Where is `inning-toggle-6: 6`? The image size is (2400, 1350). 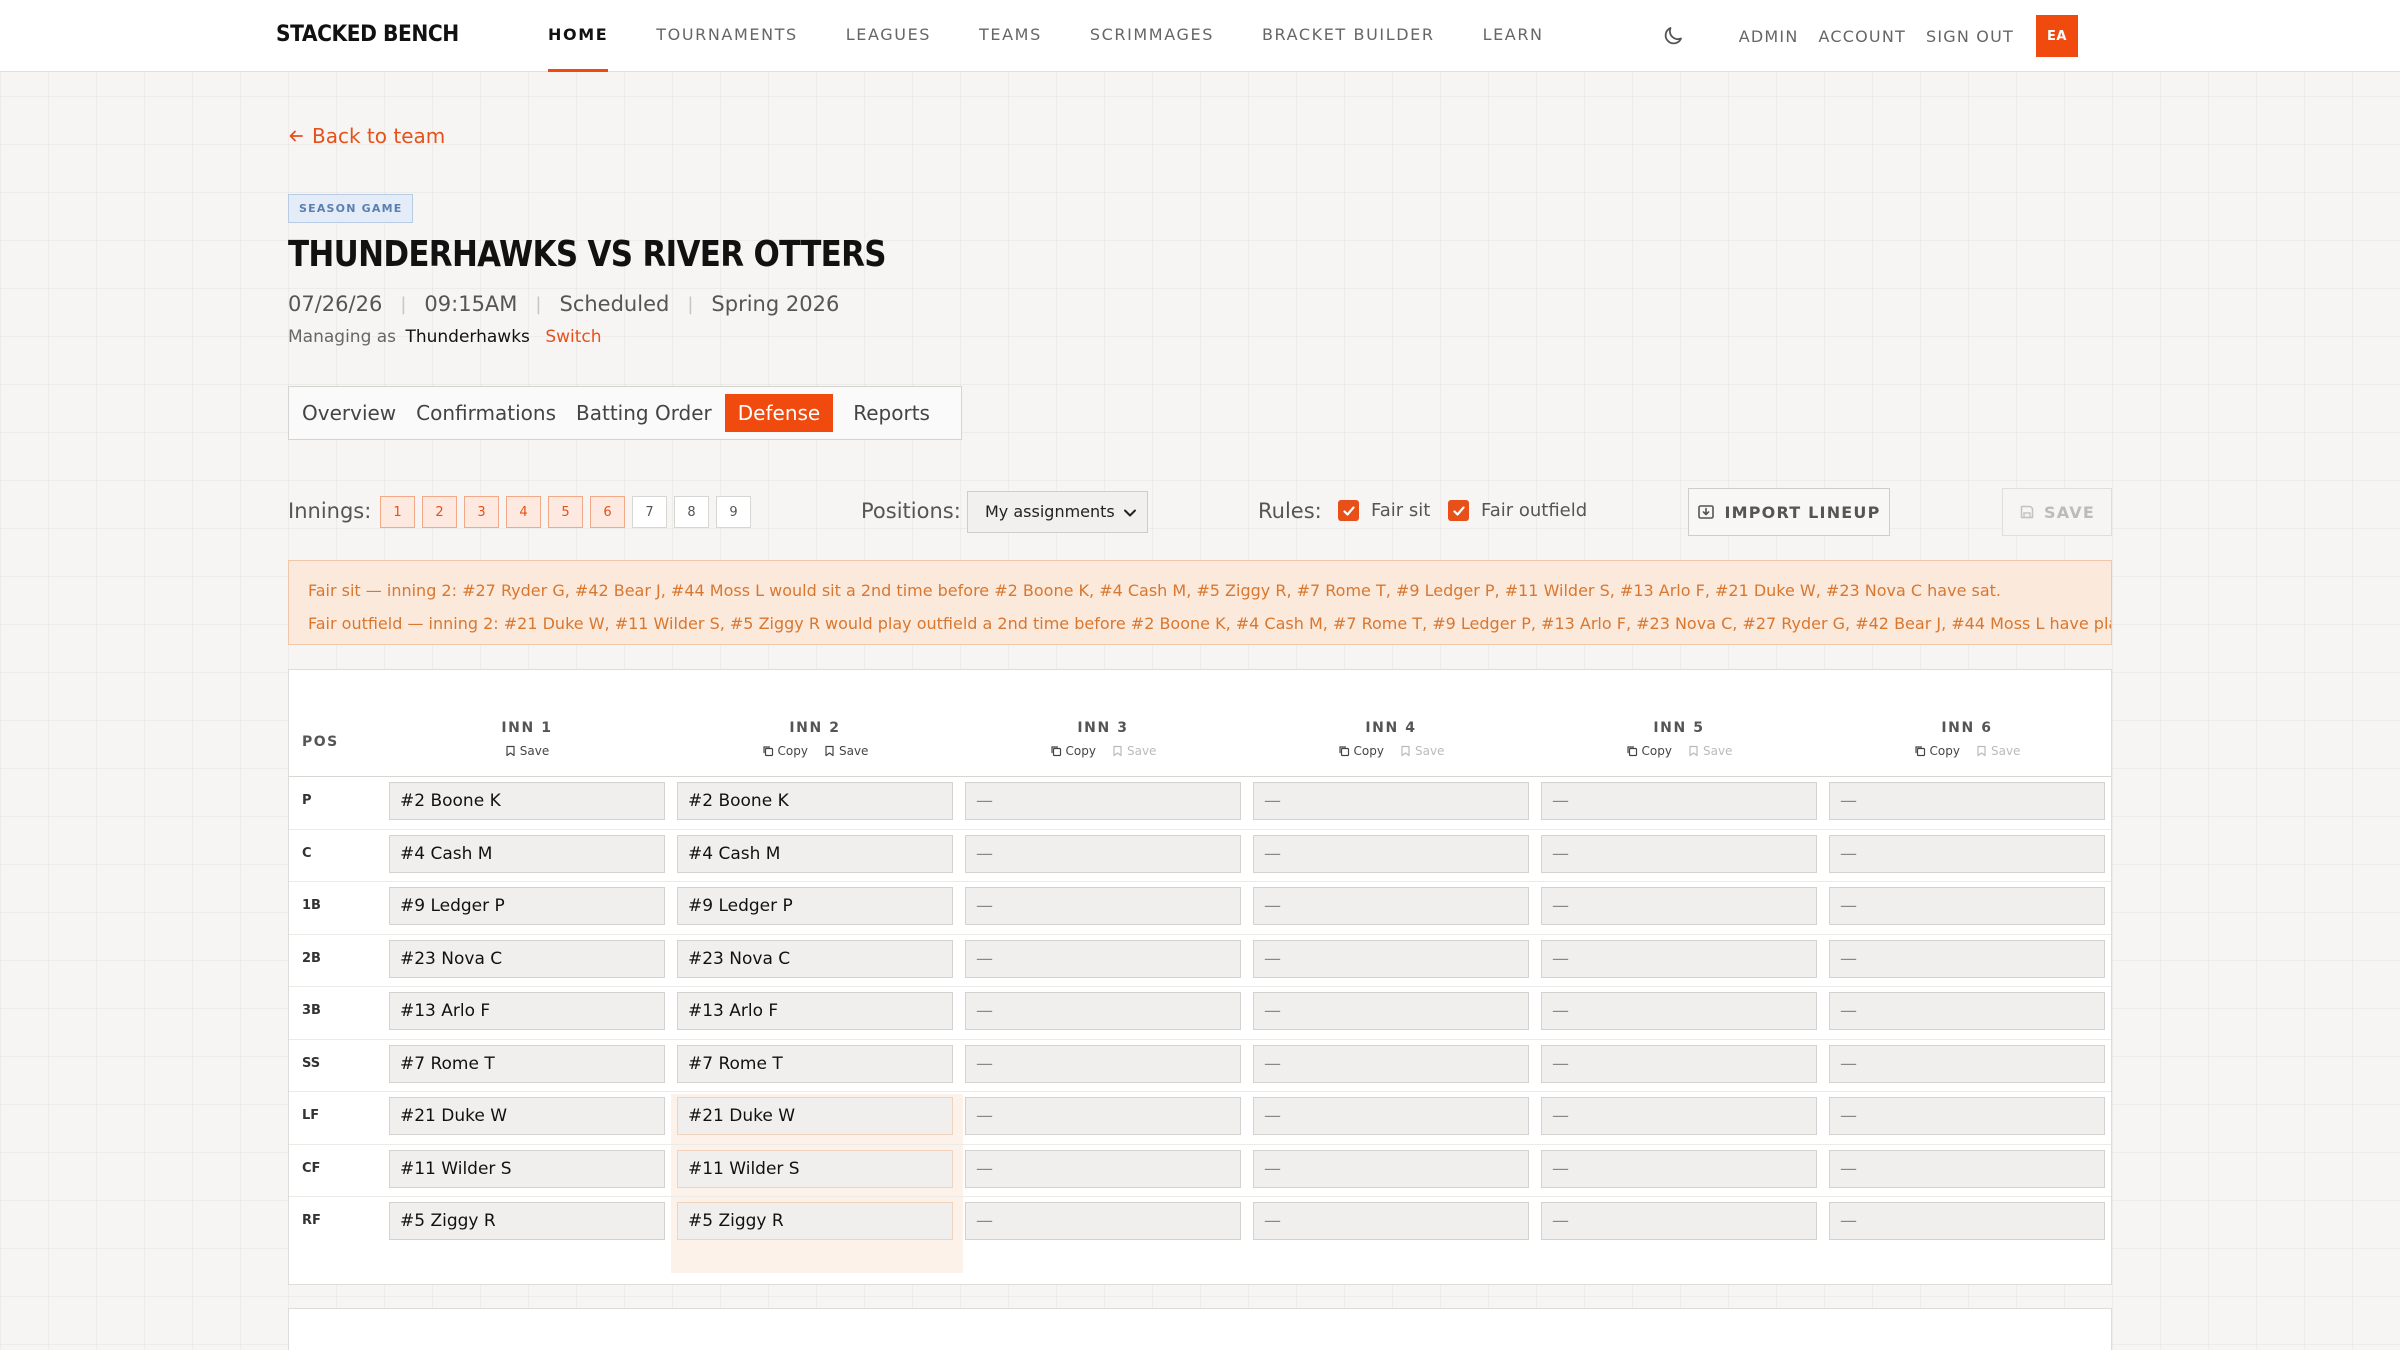 inning-toggle-6: 6 is located at coordinates (607, 512).